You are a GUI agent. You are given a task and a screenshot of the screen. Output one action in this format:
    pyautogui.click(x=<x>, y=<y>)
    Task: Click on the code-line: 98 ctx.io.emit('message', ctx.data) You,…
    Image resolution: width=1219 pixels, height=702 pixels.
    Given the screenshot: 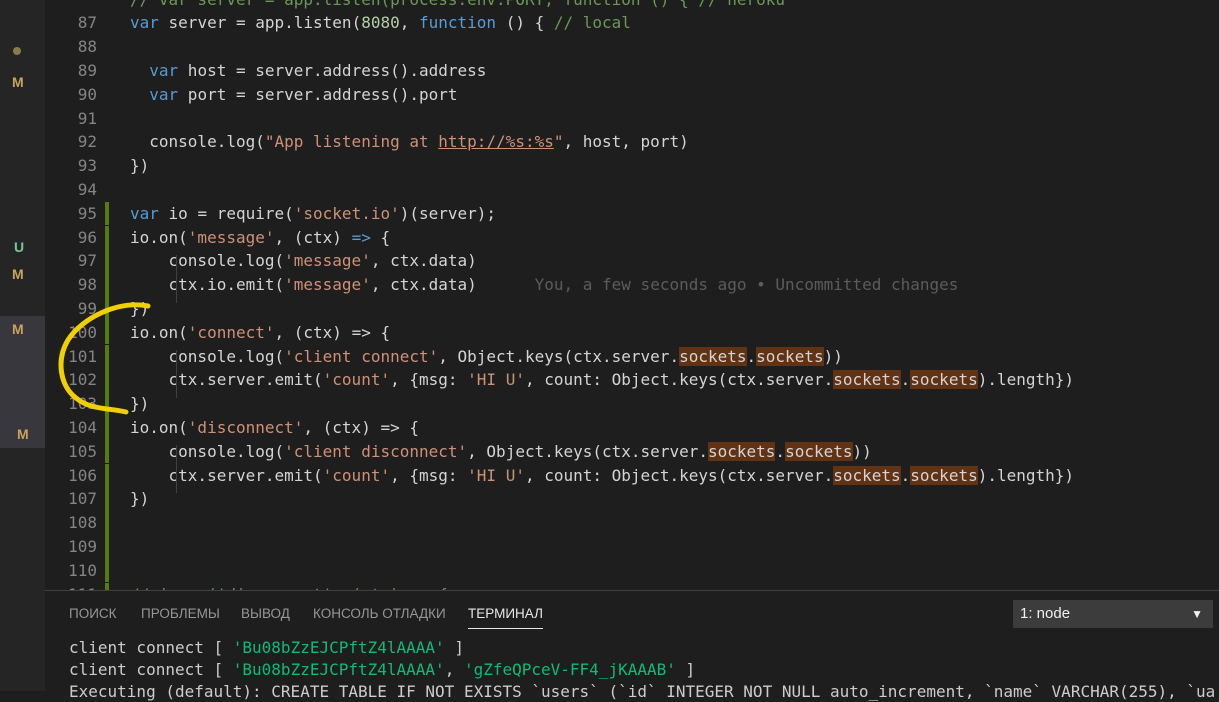 What is the action you would take?
    pyautogui.click(x=632, y=285)
    